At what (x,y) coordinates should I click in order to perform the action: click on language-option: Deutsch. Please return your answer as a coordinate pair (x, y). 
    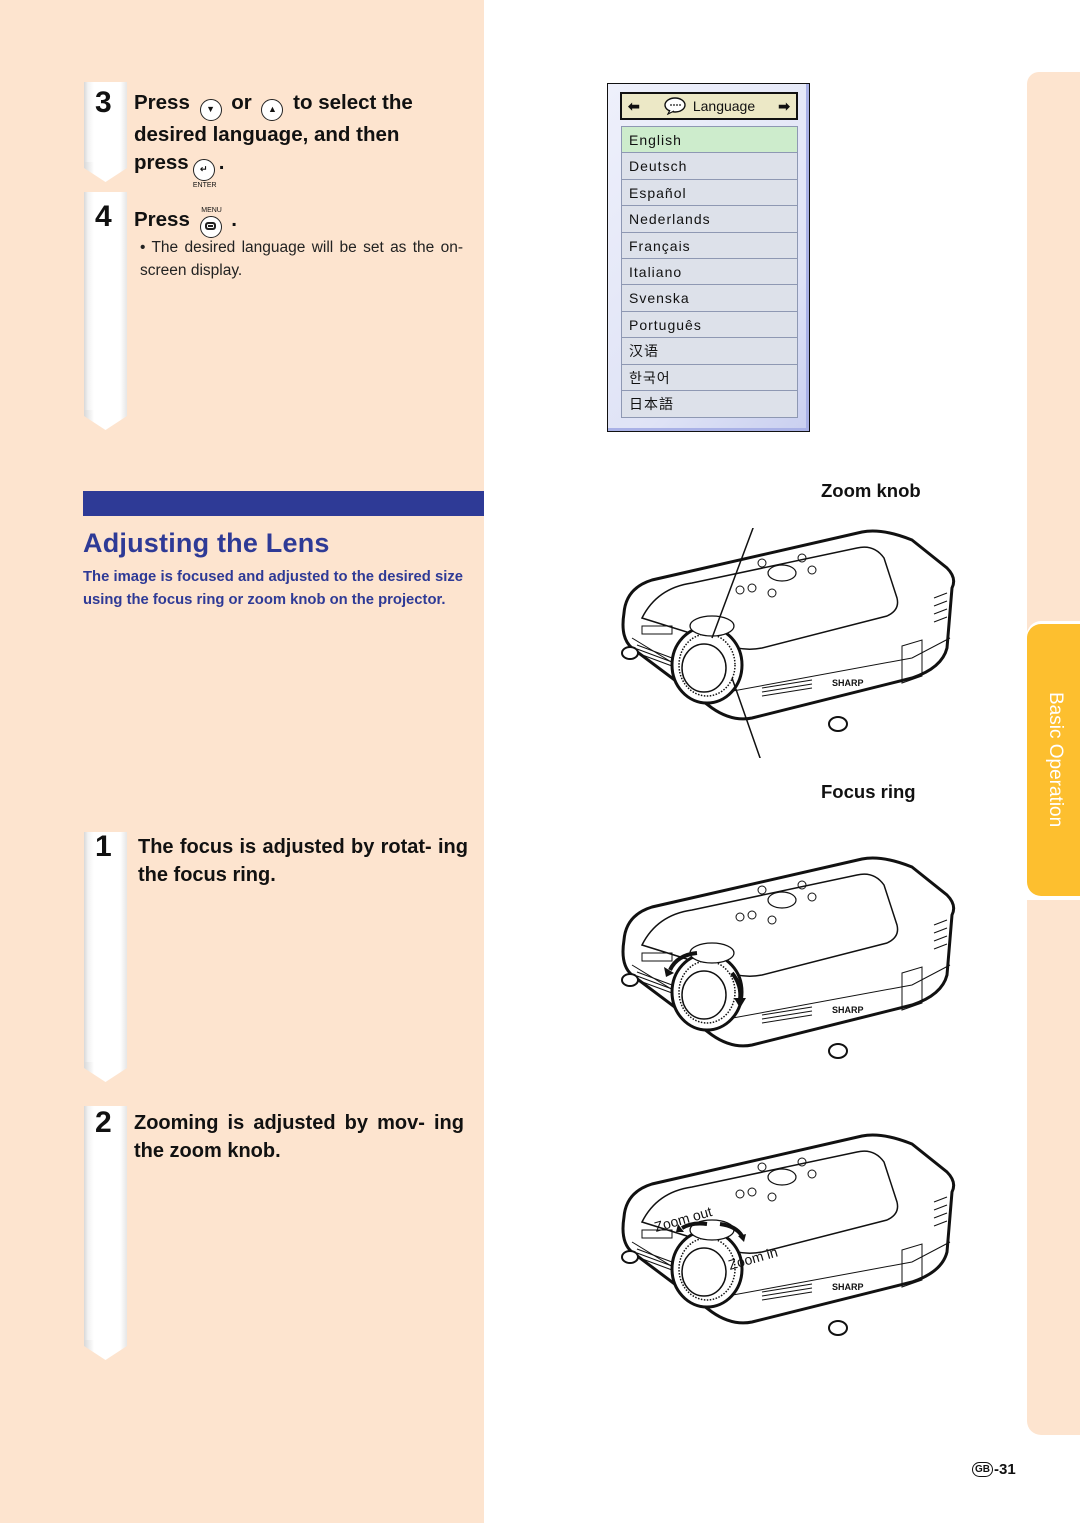
    Looking at the image, I should click on (709, 166).